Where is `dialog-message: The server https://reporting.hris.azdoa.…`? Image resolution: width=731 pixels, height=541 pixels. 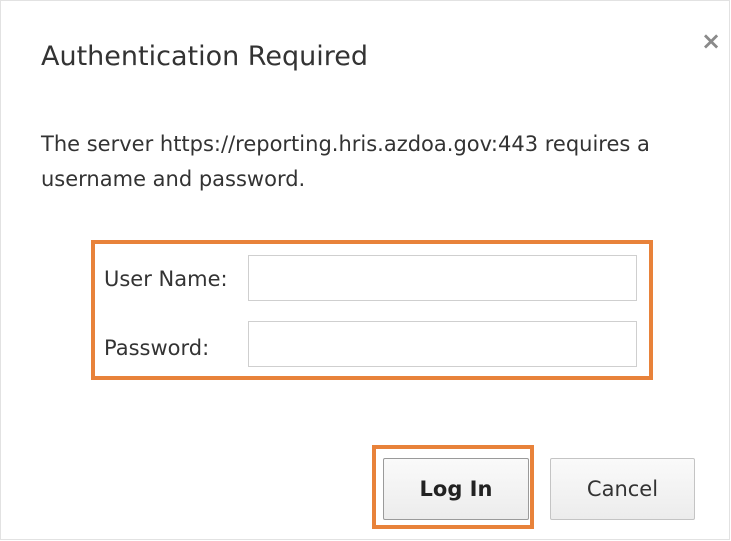
dialog-message: The server https://reporting.hris.azdoa.… is located at coordinates (345, 161).